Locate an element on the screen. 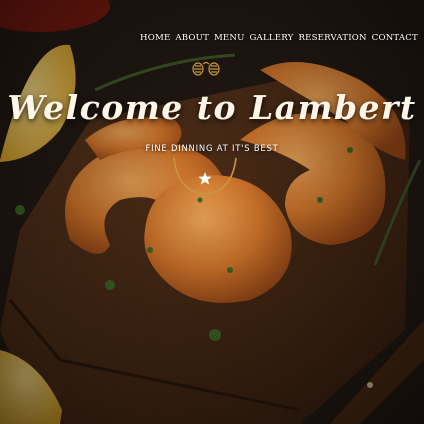  nav-reservation-link: RESERVATION is located at coordinates (332, 38).